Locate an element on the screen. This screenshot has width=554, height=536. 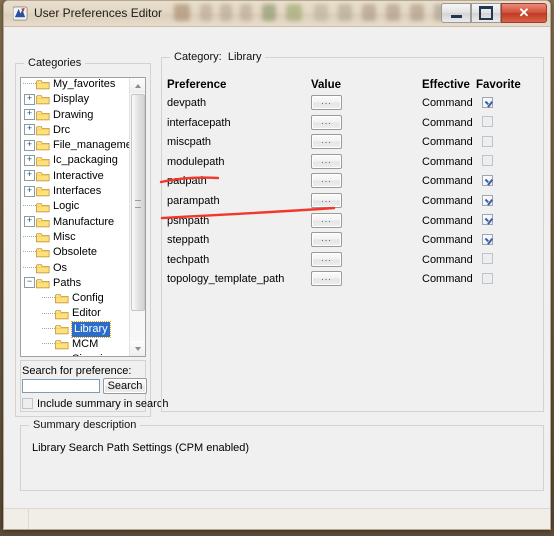
tree-item-os: Os is located at coordinates (83, 269).